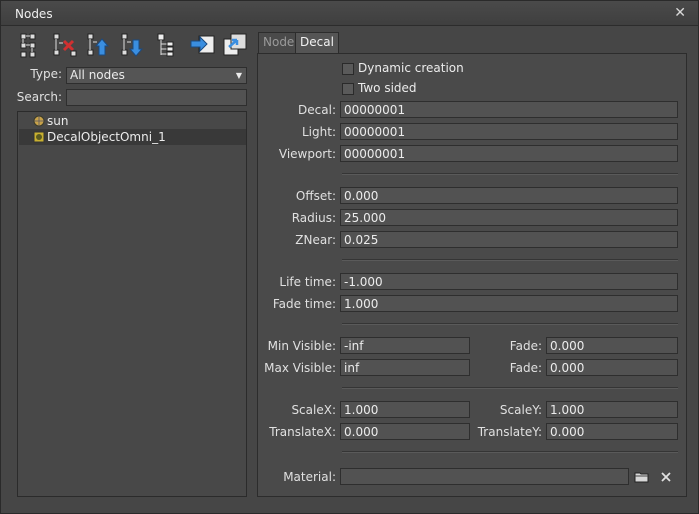 This screenshot has height=514, width=699. I want to click on window-title: Nodes, so click(34, 14).